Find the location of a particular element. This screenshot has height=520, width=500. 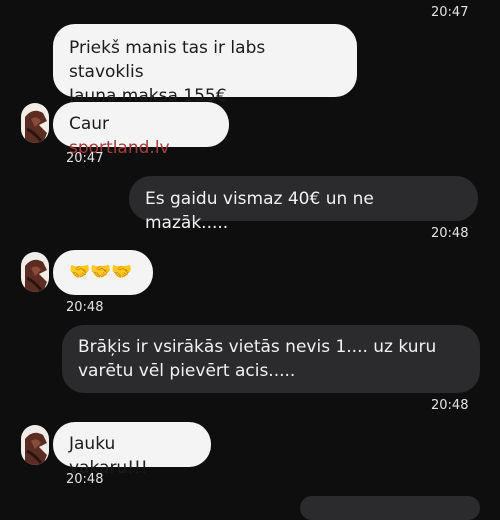

message-text: Priekš manis tas ir labs stavoklis is located at coordinates (167, 60).